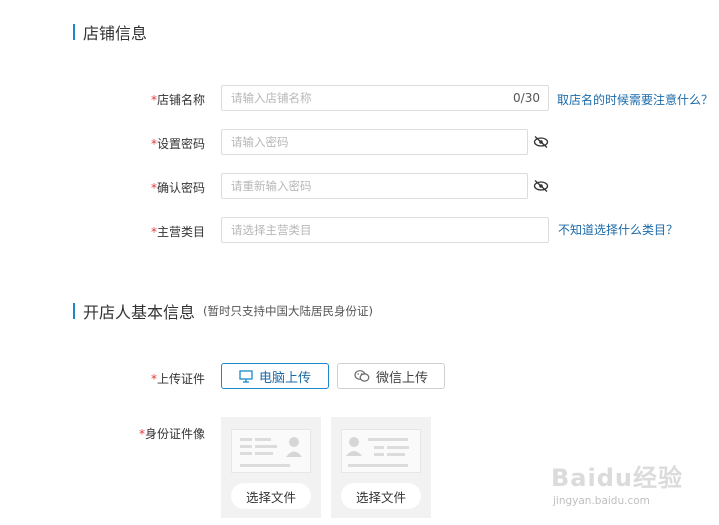  What do you see at coordinates (381, 451) in the screenshot?
I see `id-back-illustration` at bounding box center [381, 451].